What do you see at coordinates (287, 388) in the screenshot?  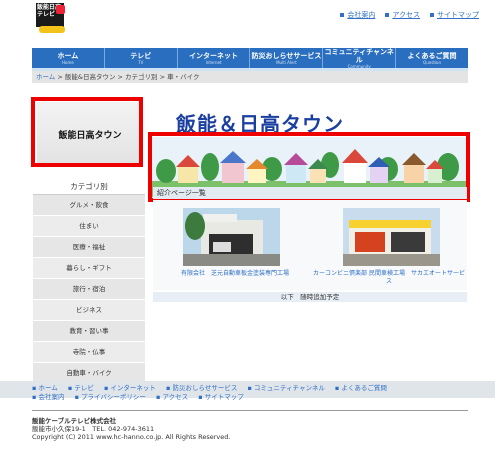 I see `footer-link-community: ▪ コミュニティチャンネル` at bounding box center [287, 388].